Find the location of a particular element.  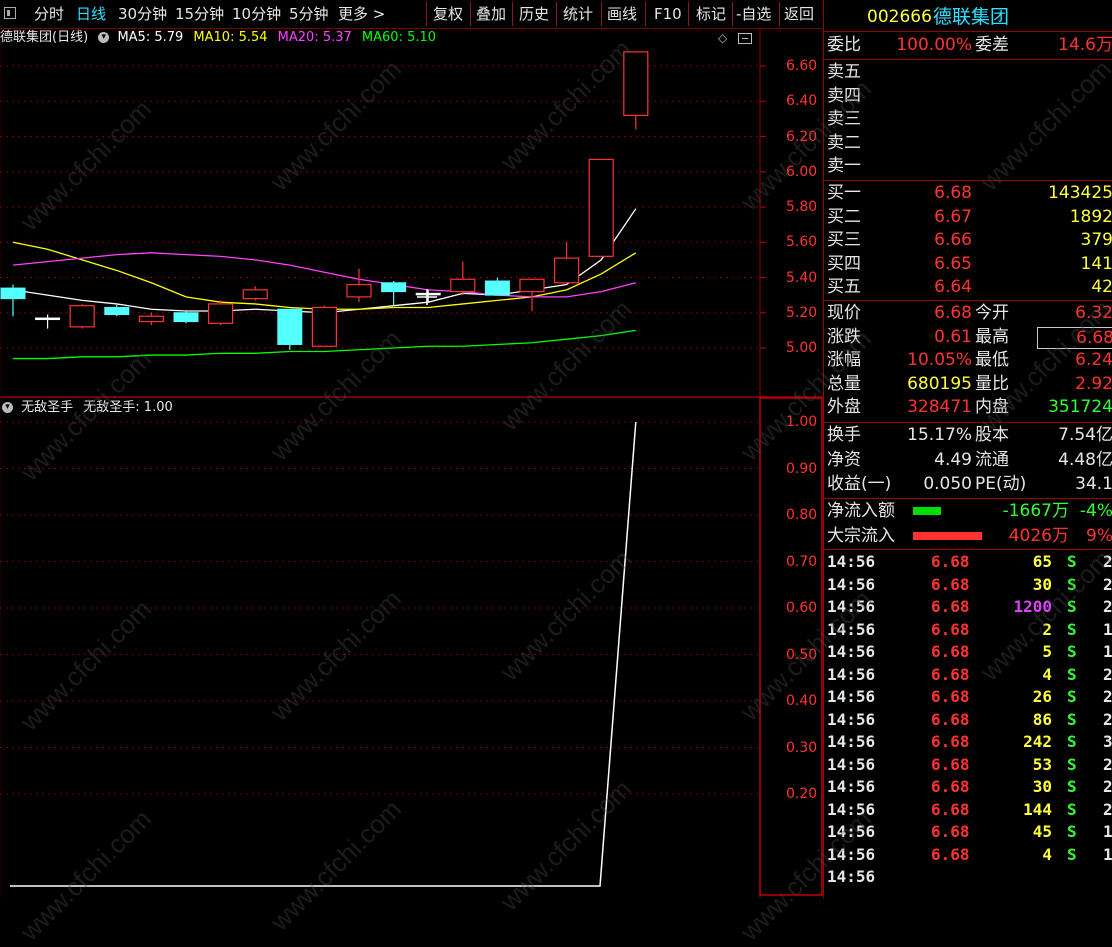

stat-value: 4.49 is located at coordinates (953, 459).